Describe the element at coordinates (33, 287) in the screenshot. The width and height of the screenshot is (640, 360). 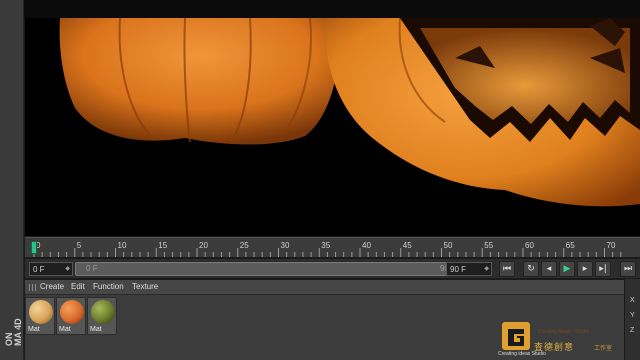
I see `grip-icon` at that location.